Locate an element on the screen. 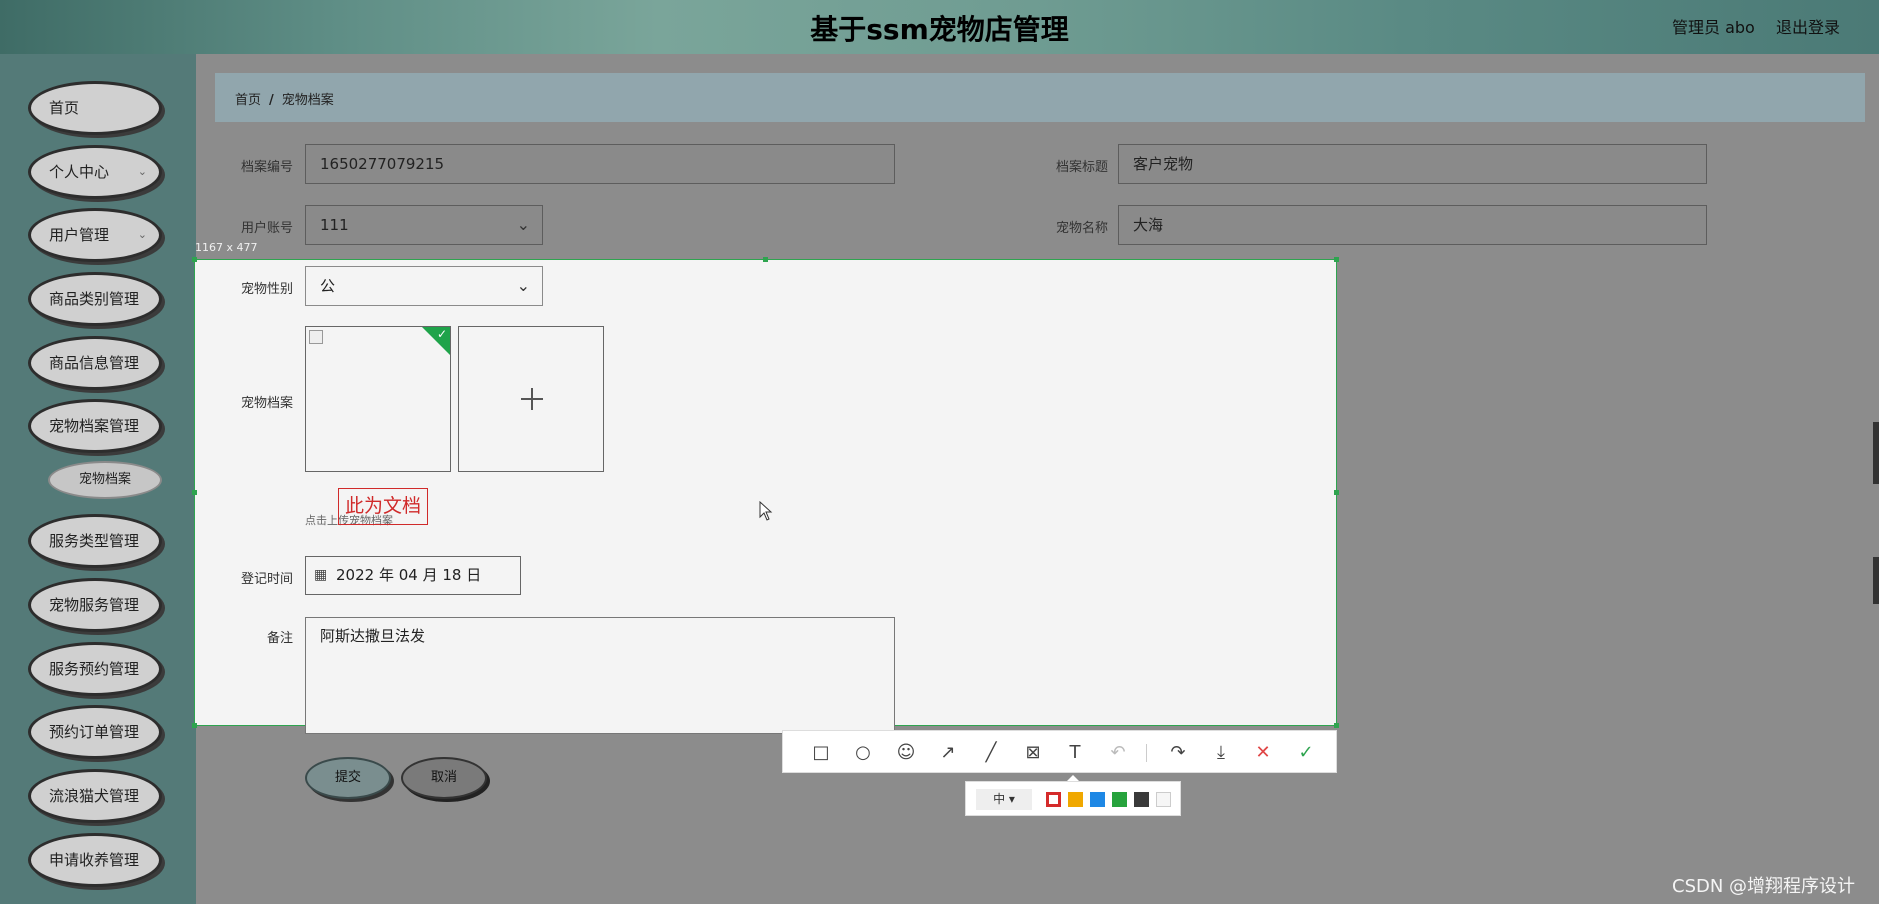 The image size is (1879, 904). pet-gender-select: 公 ⌄ is located at coordinates (424, 286).